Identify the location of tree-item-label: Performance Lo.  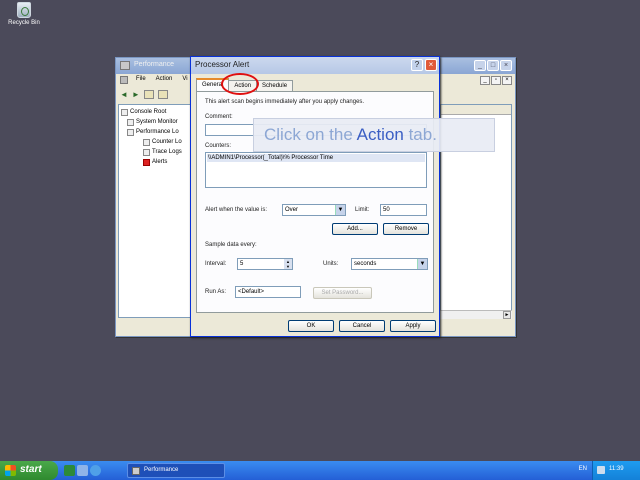
(157, 132).